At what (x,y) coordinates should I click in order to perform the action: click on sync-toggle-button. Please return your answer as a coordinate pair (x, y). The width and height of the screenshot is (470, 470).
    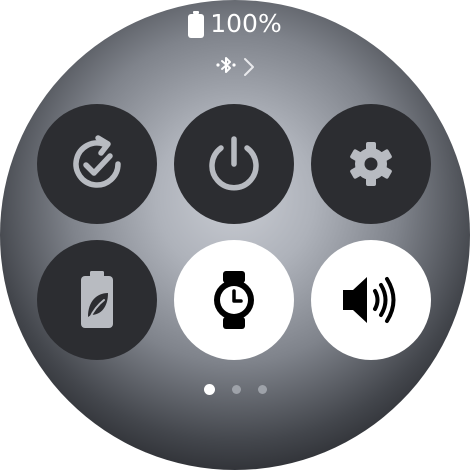
    Looking at the image, I should click on (97, 164).